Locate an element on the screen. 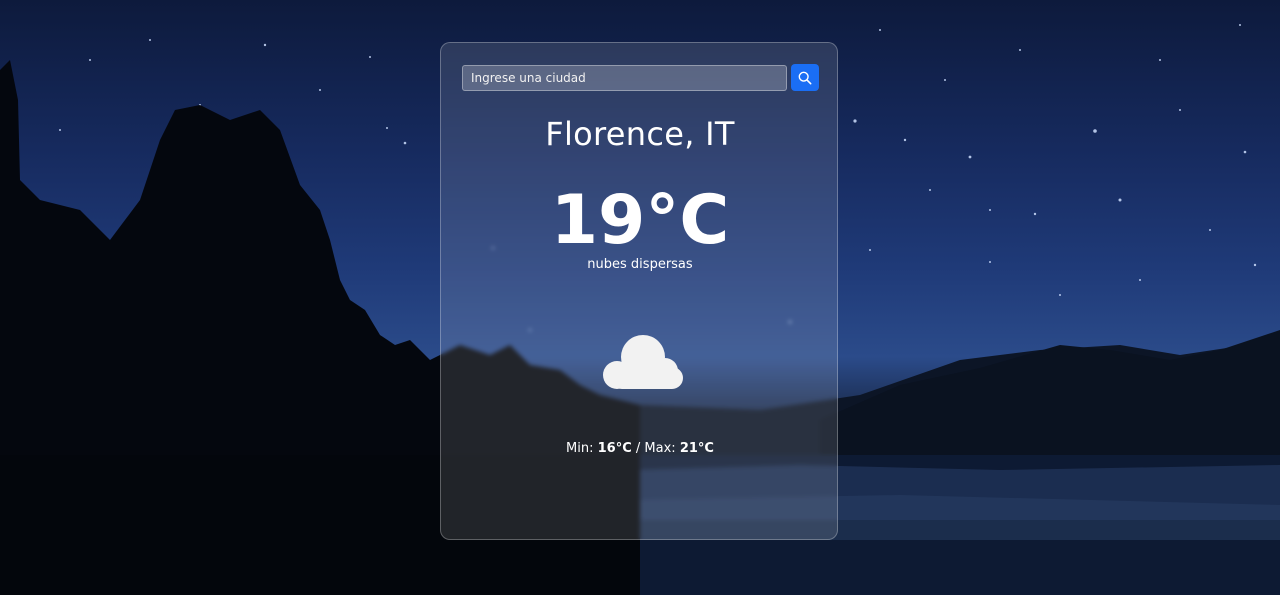 This screenshot has height=595, width=1280. current-temperature: 19°C is located at coordinates (640, 220).